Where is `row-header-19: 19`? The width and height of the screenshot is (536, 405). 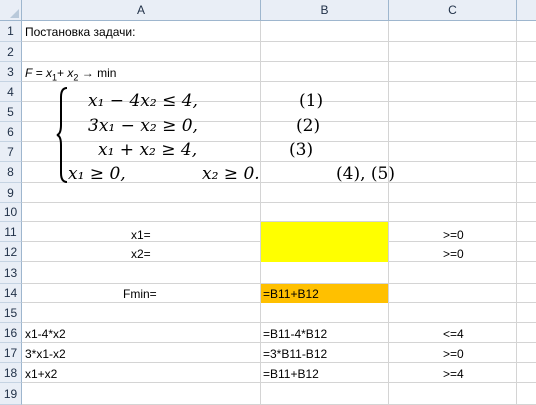
row-header-19: 19 is located at coordinates (11, 394).